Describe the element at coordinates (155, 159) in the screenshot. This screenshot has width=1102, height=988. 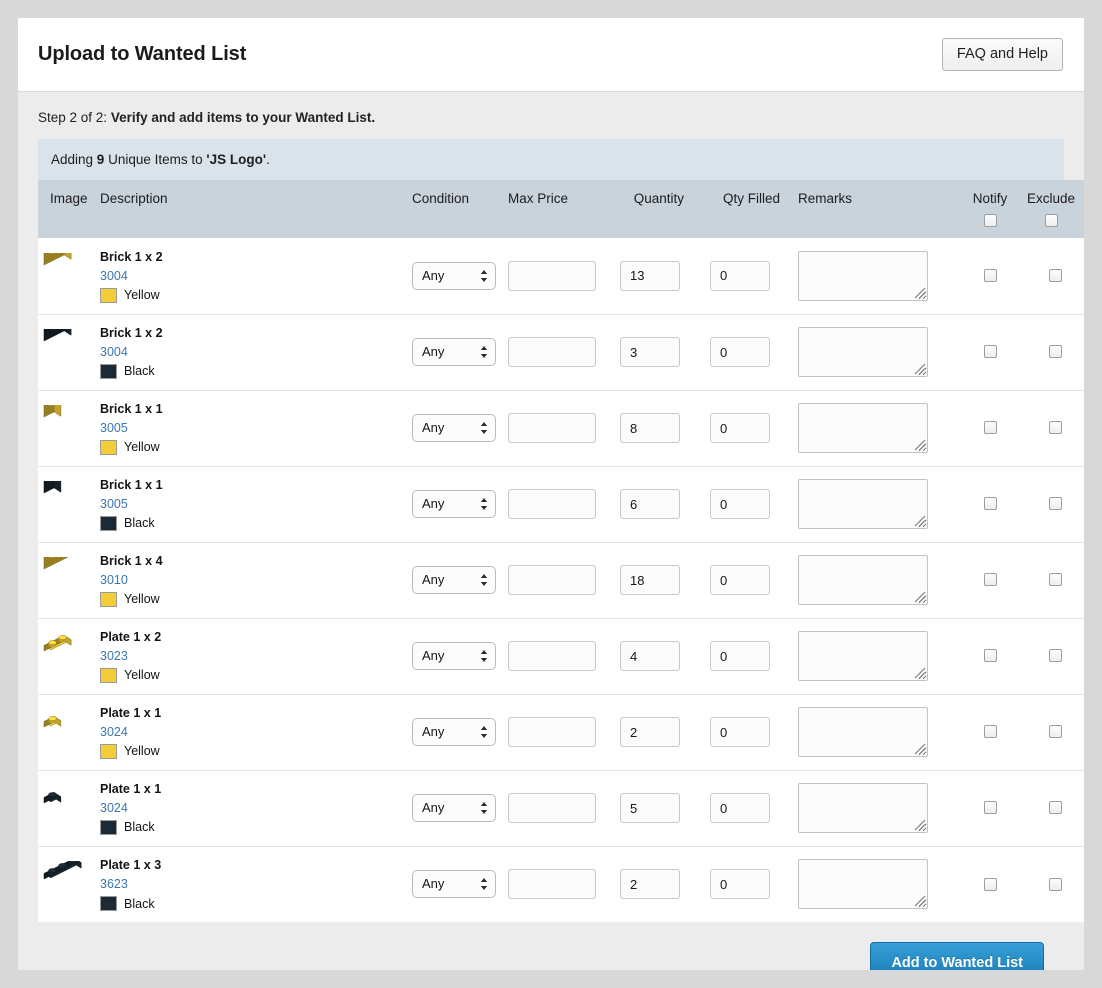
I see `notice-mid: Unique Items to` at that location.